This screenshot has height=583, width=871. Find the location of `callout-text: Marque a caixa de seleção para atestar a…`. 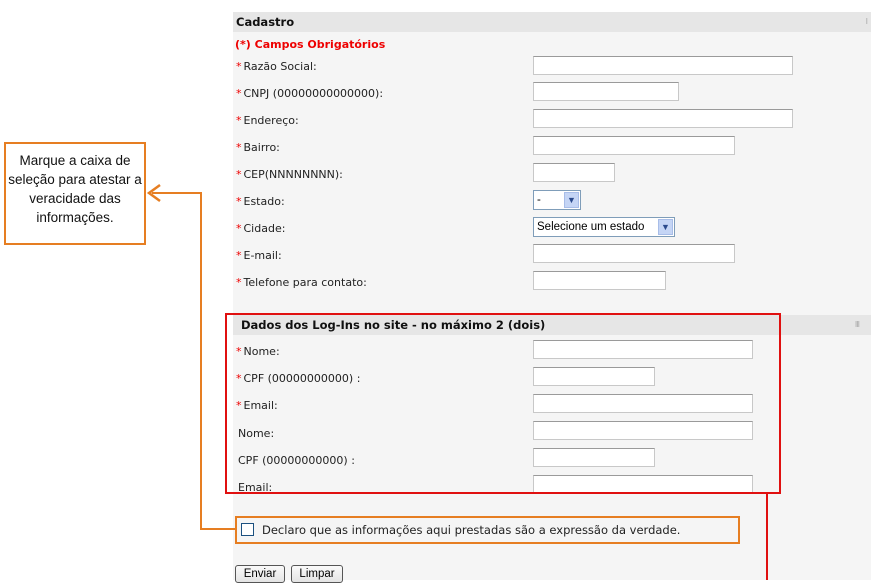

callout-text: Marque a caixa de seleção para atestar a… is located at coordinates (75, 189).